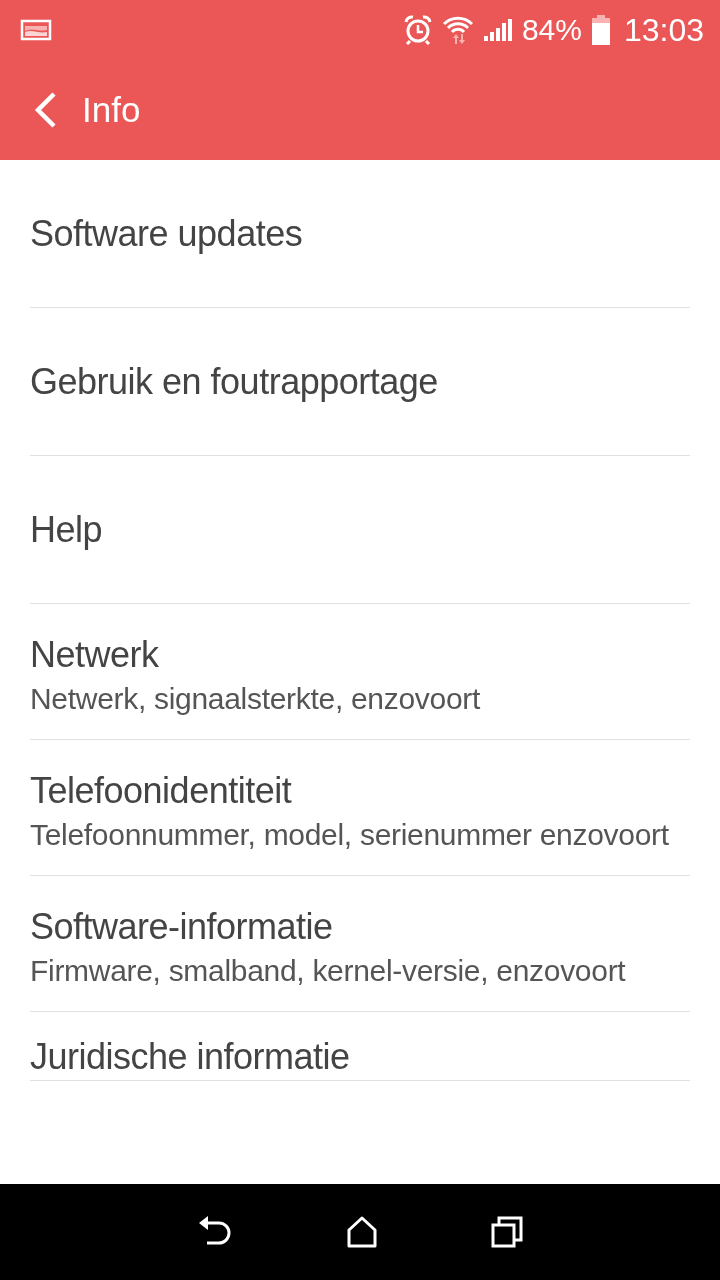  I want to click on item-title: Netwerk, so click(95, 655).